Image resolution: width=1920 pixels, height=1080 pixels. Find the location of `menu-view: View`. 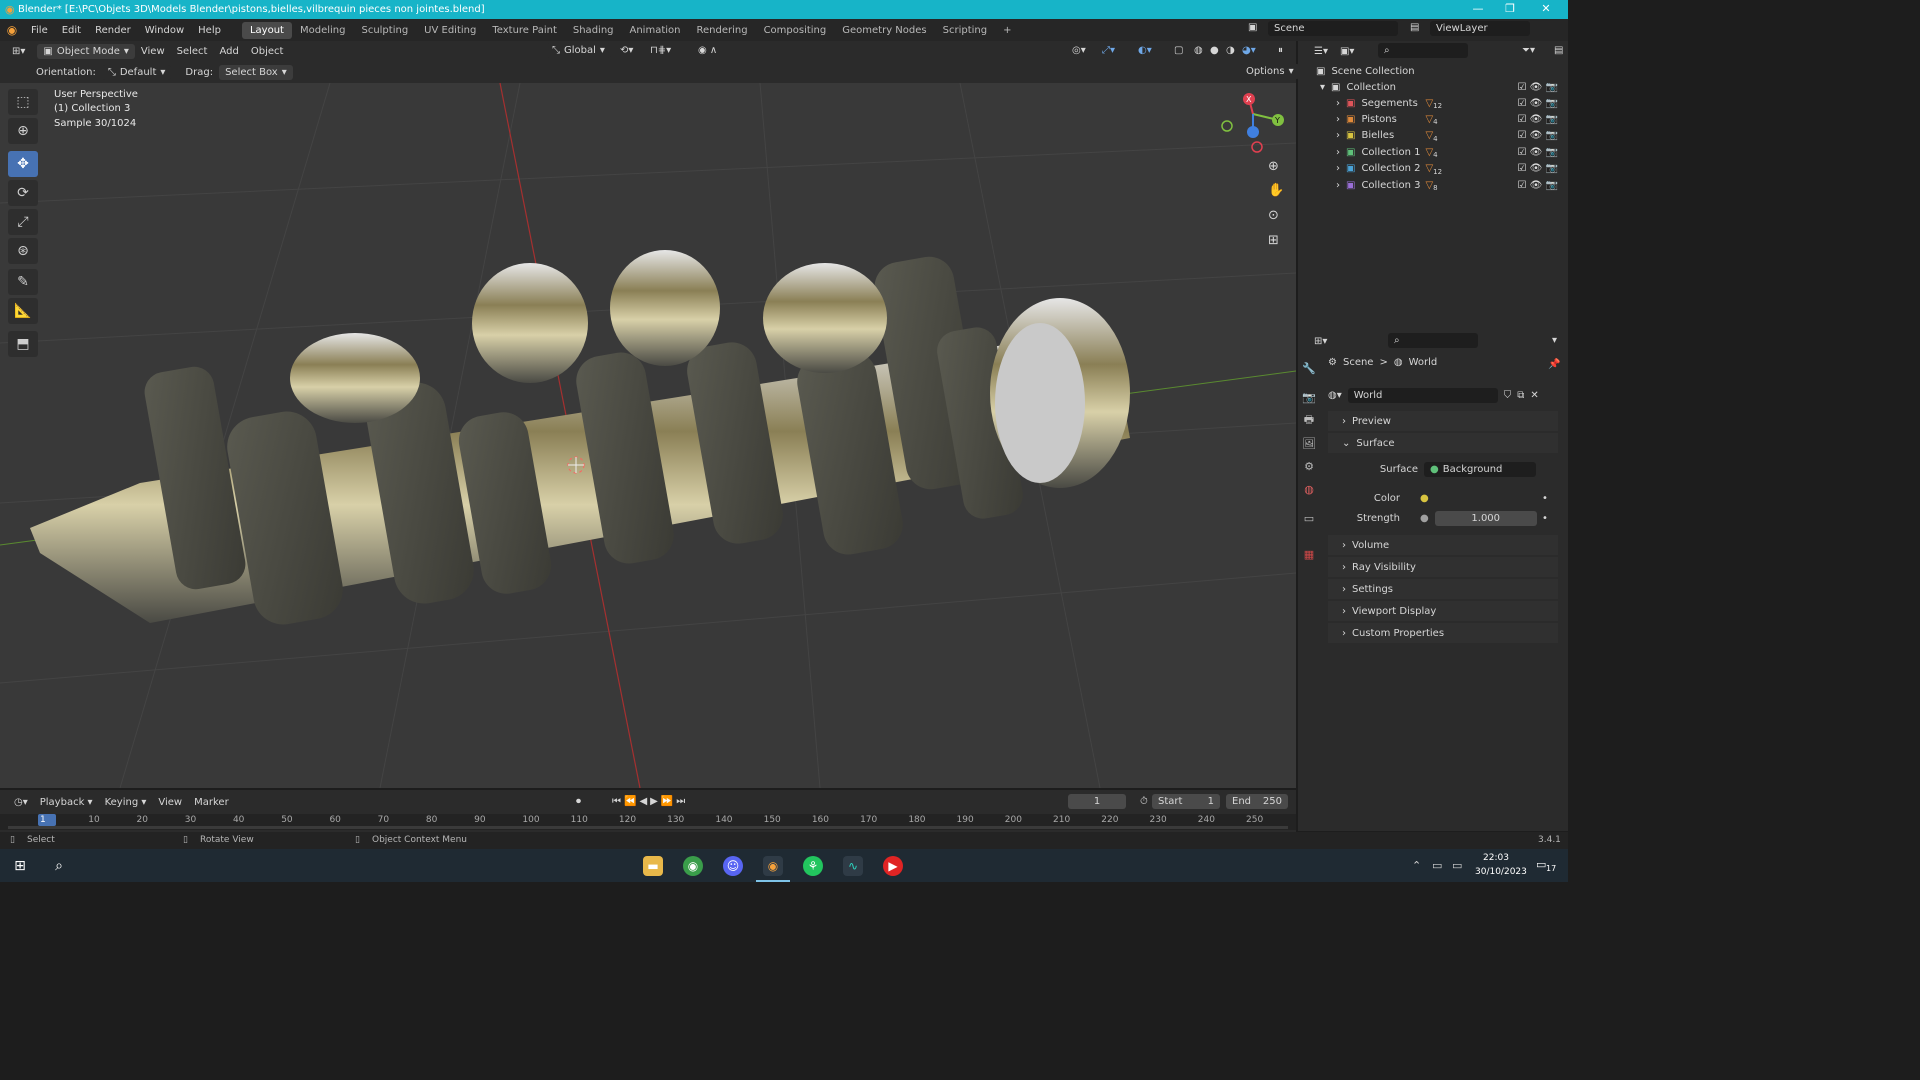

menu-view: View is located at coordinates (153, 51).